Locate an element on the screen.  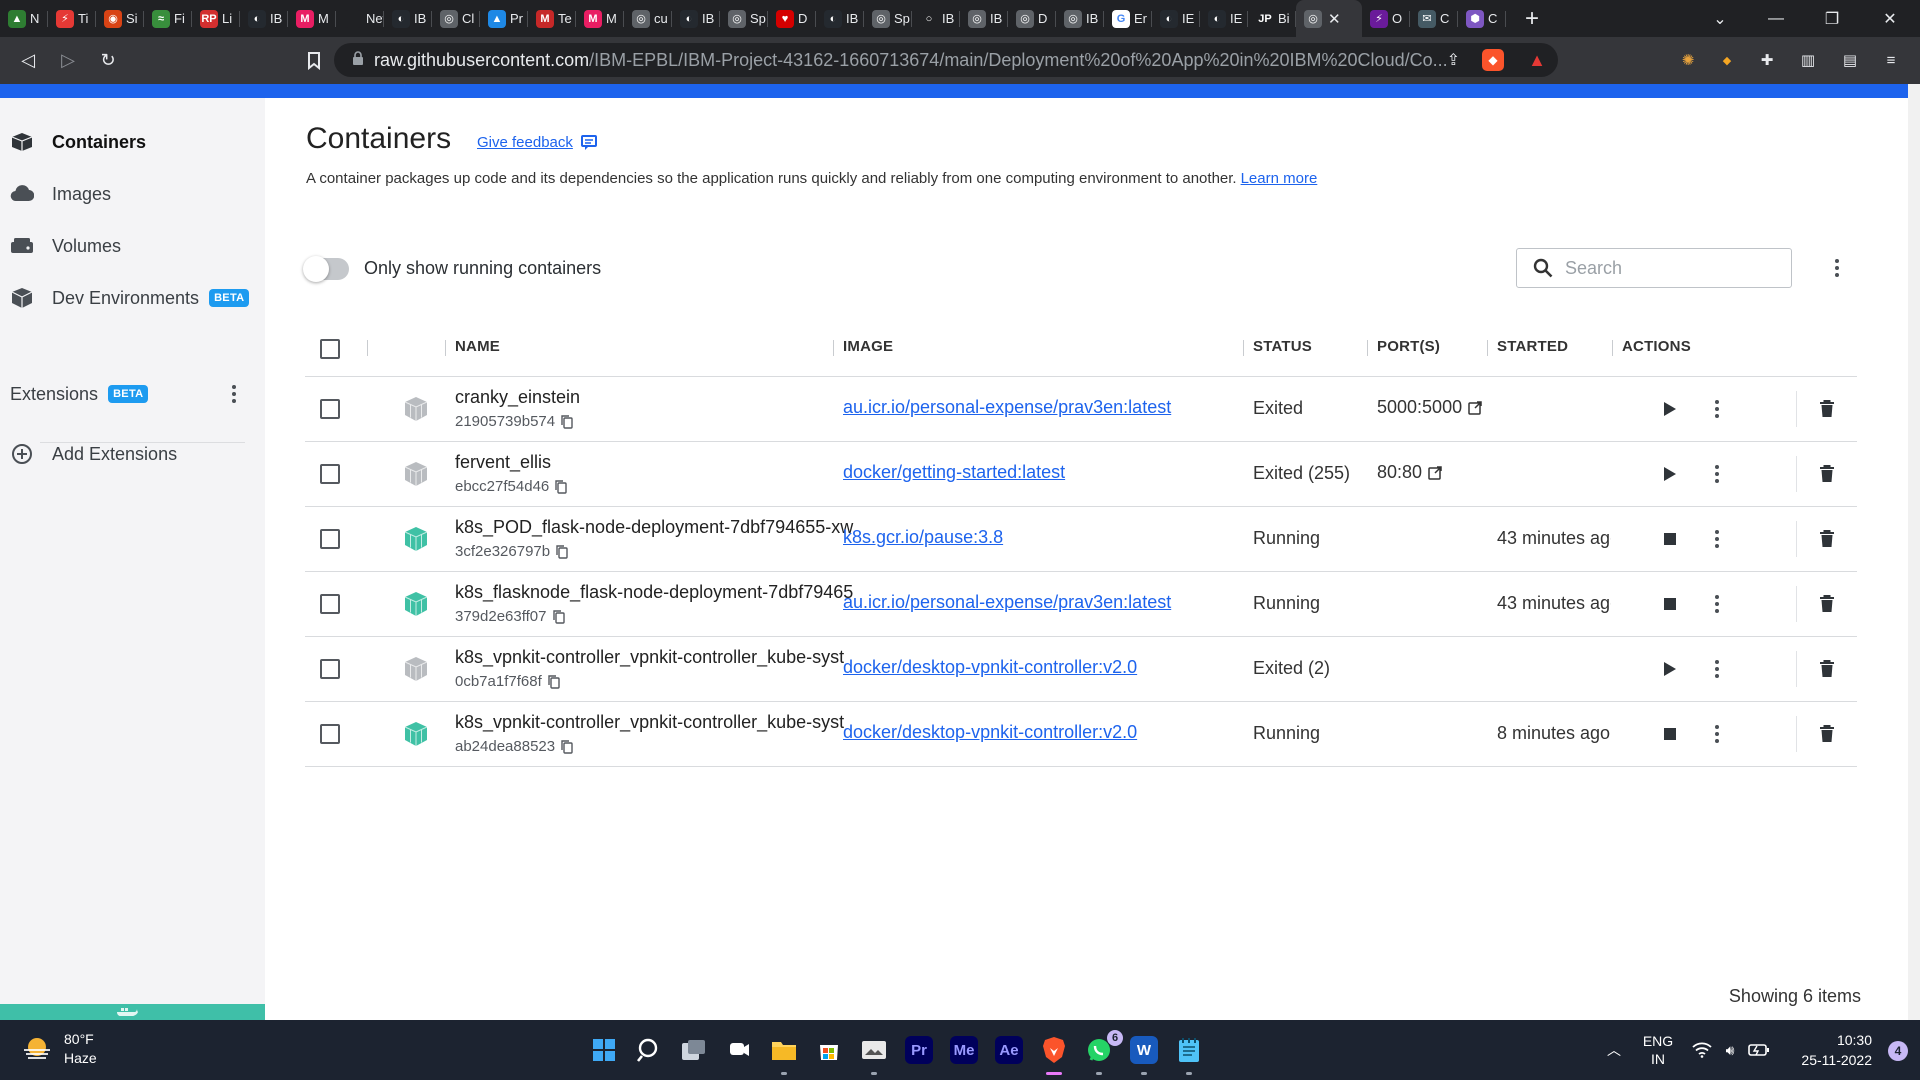
running-only-toggle is located at coordinates (326, 269).